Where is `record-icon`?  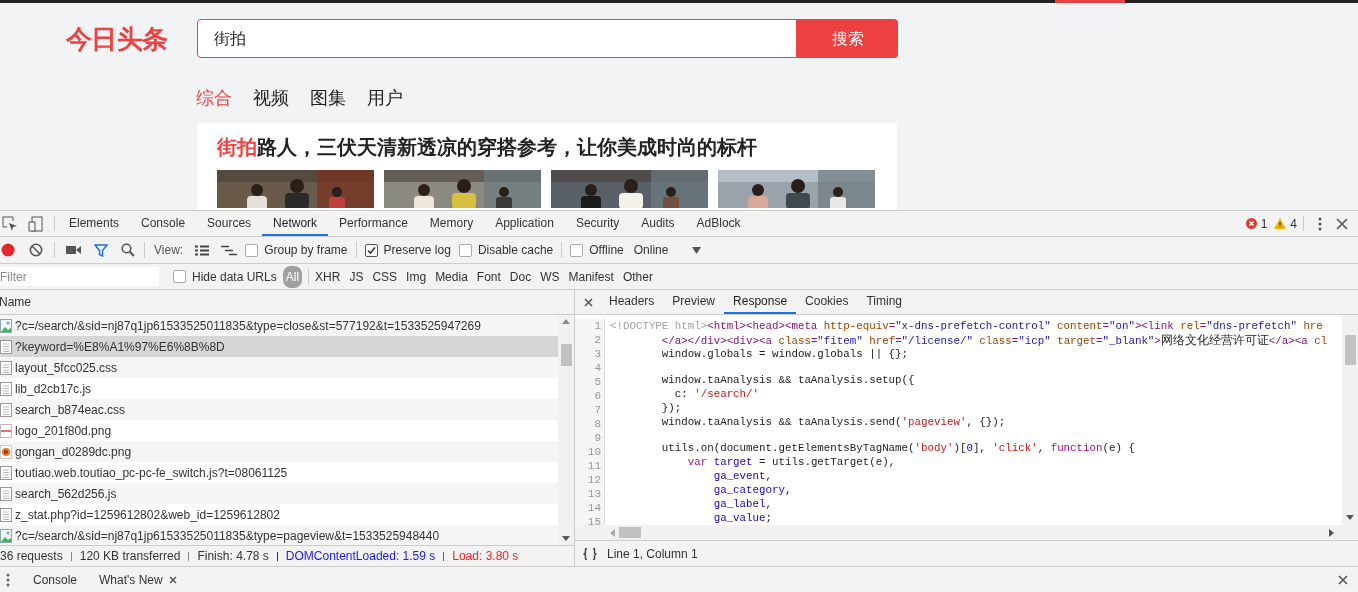 record-icon is located at coordinates (8, 250).